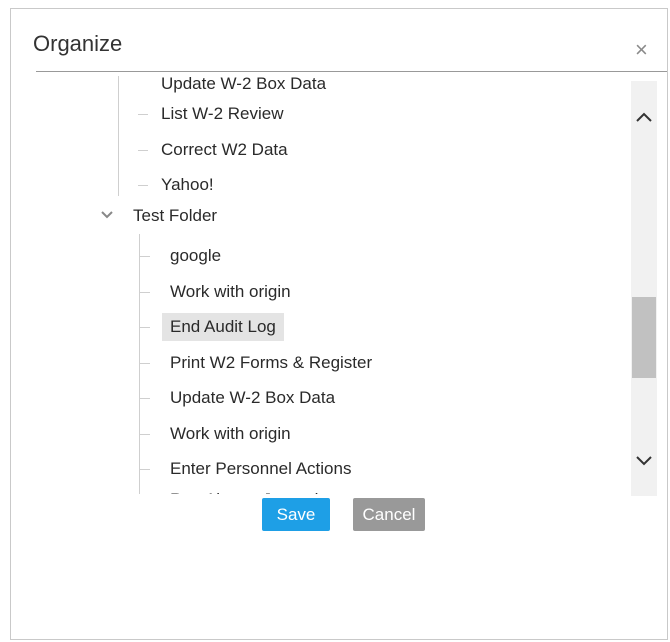 This screenshot has height=642, width=670. I want to click on tree-item: List W-2 Review, so click(222, 114).